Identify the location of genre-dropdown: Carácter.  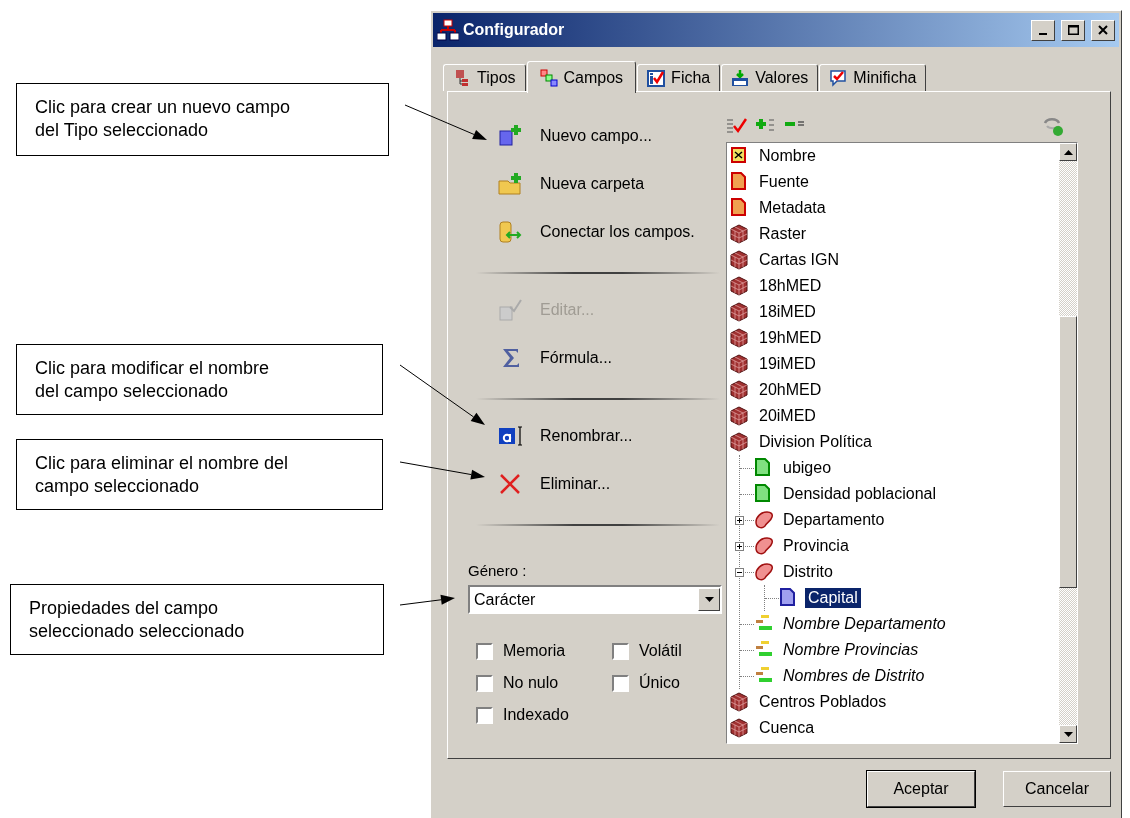
(595, 599).